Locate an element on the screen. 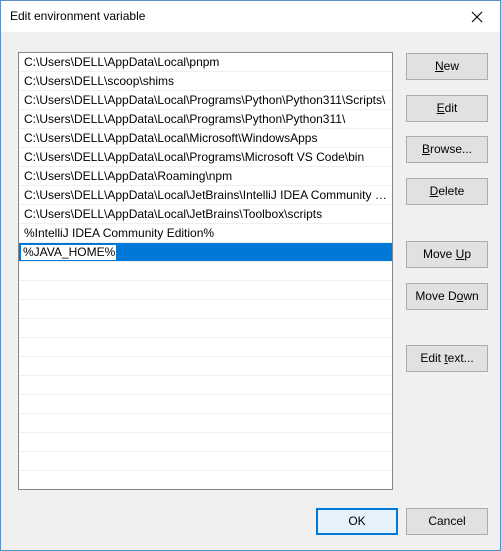  delete-button: Delete is located at coordinates (447, 191).